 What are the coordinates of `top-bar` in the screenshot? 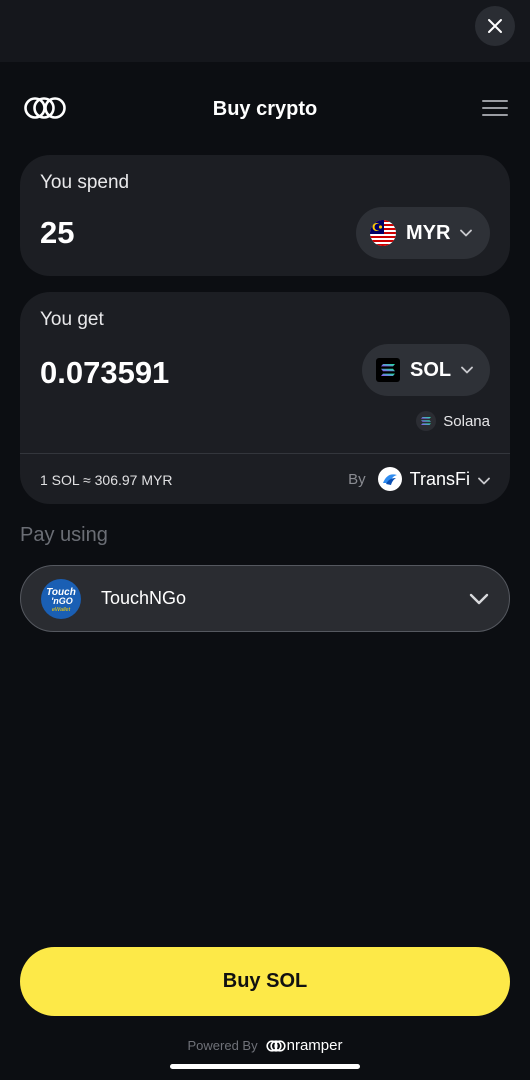 It's located at (265, 31).